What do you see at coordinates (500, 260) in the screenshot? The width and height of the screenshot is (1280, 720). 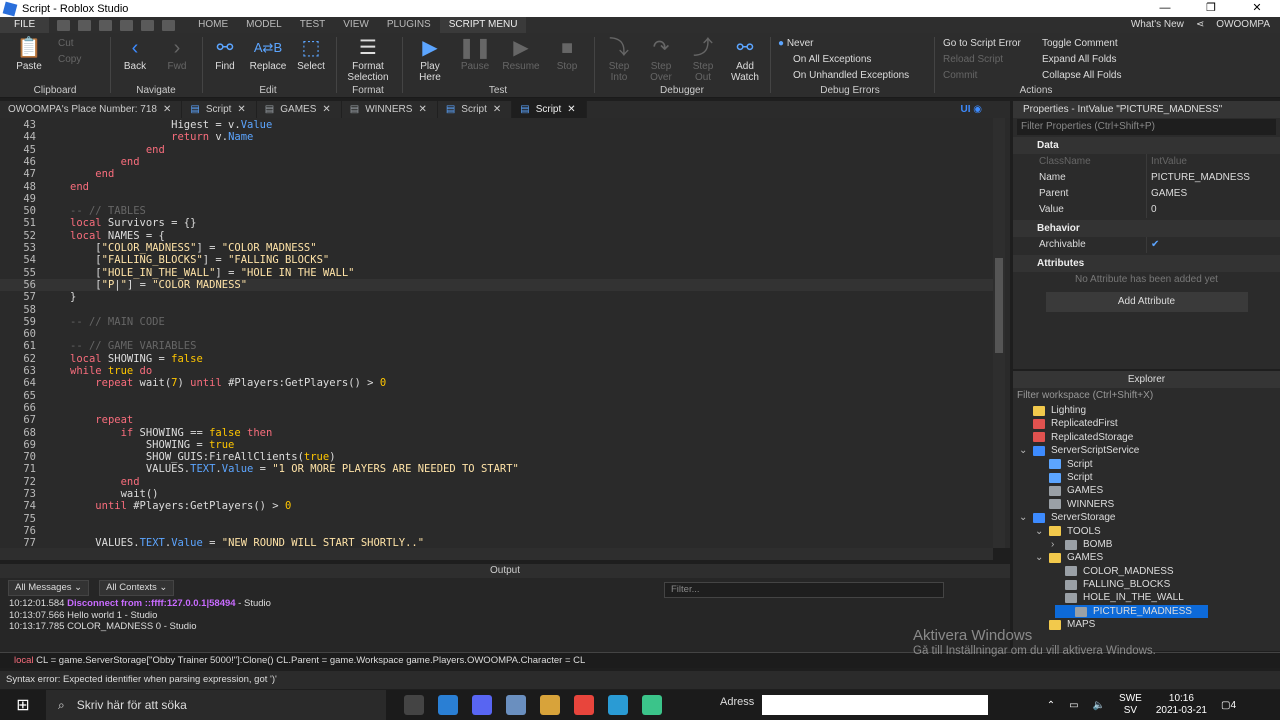 I see `code-line: 54 ["FALLING_BLOCKS"] = "FALLING BLOCKS"` at bounding box center [500, 260].